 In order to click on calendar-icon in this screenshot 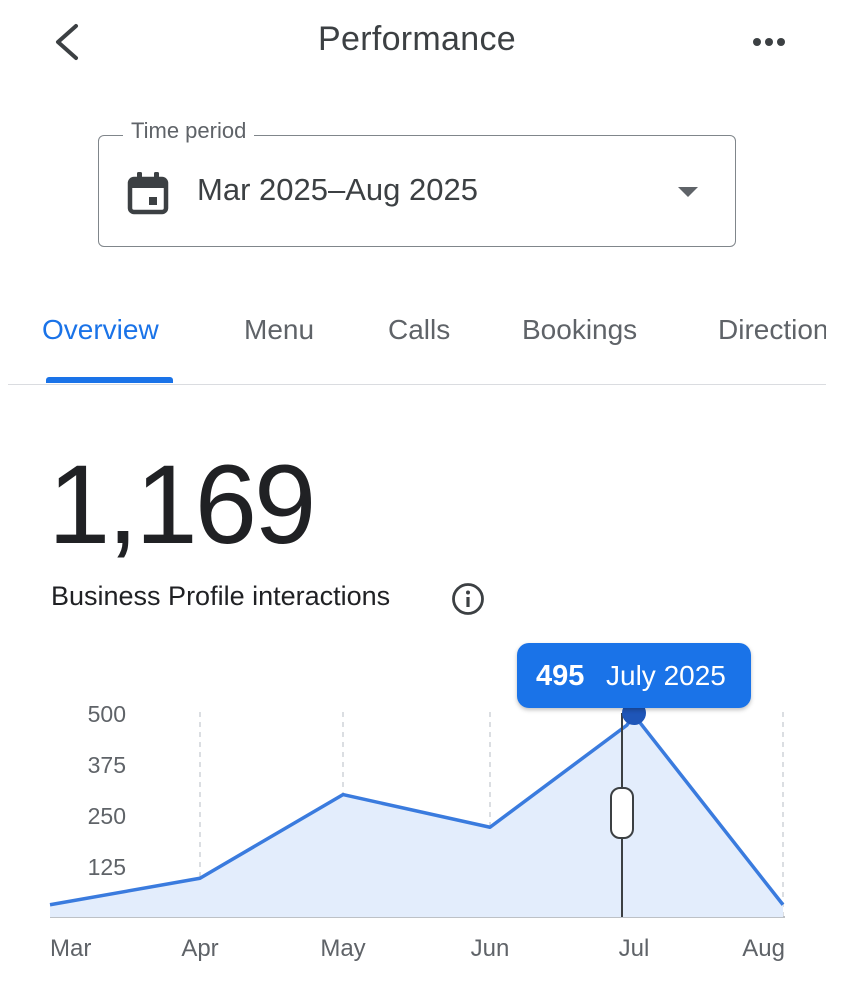, I will do `click(148, 193)`.